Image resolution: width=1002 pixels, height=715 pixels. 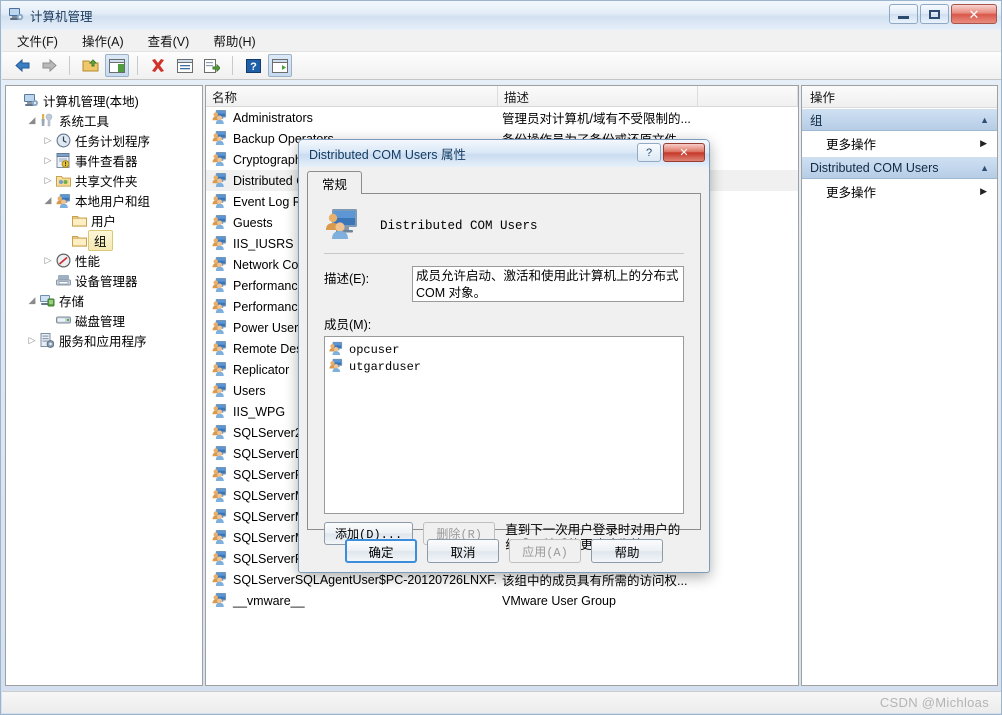 I want to click on action-more-actions-dcom: 更多操作 ▶, so click(x=899, y=191).